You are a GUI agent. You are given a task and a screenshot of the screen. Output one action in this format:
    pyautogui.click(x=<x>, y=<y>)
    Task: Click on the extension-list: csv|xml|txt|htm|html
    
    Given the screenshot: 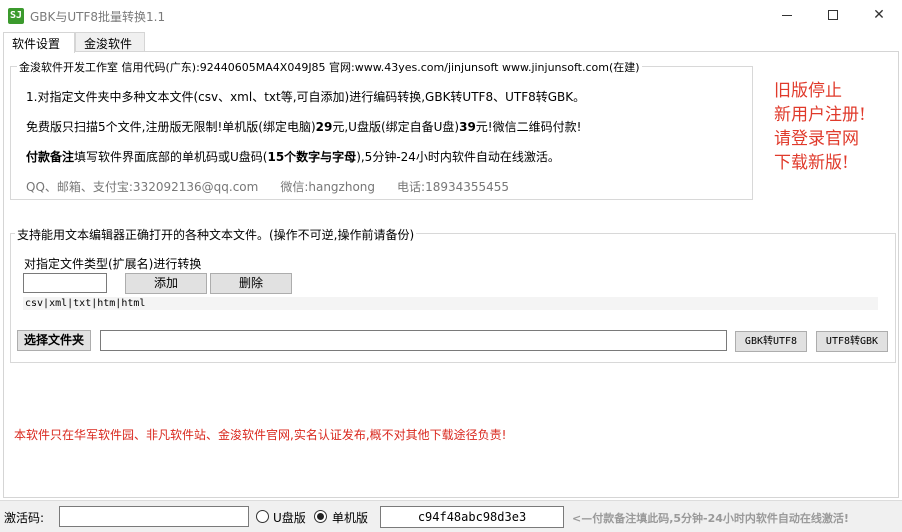 What is the action you would take?
    pyautogui.click(x=450, y=303)
    